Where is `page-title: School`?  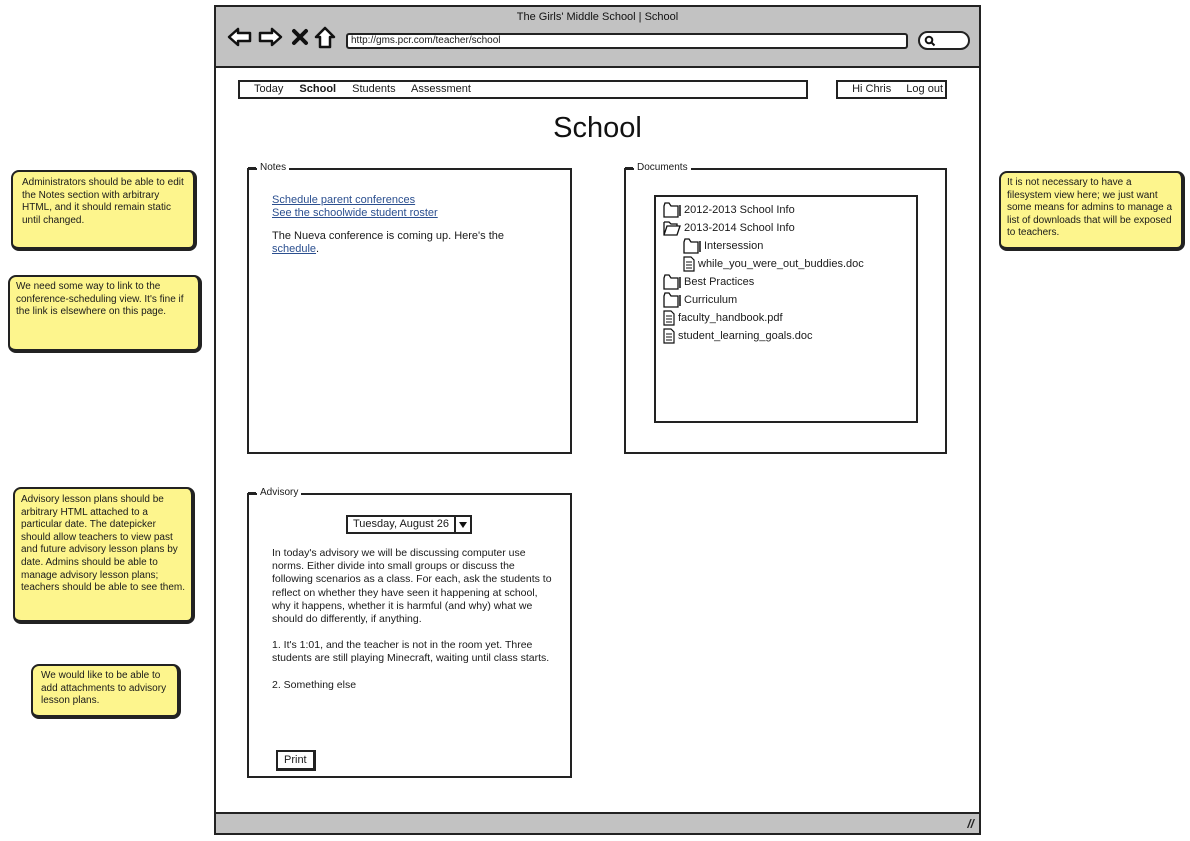
page-title: School is located at coordinates (597, 128).